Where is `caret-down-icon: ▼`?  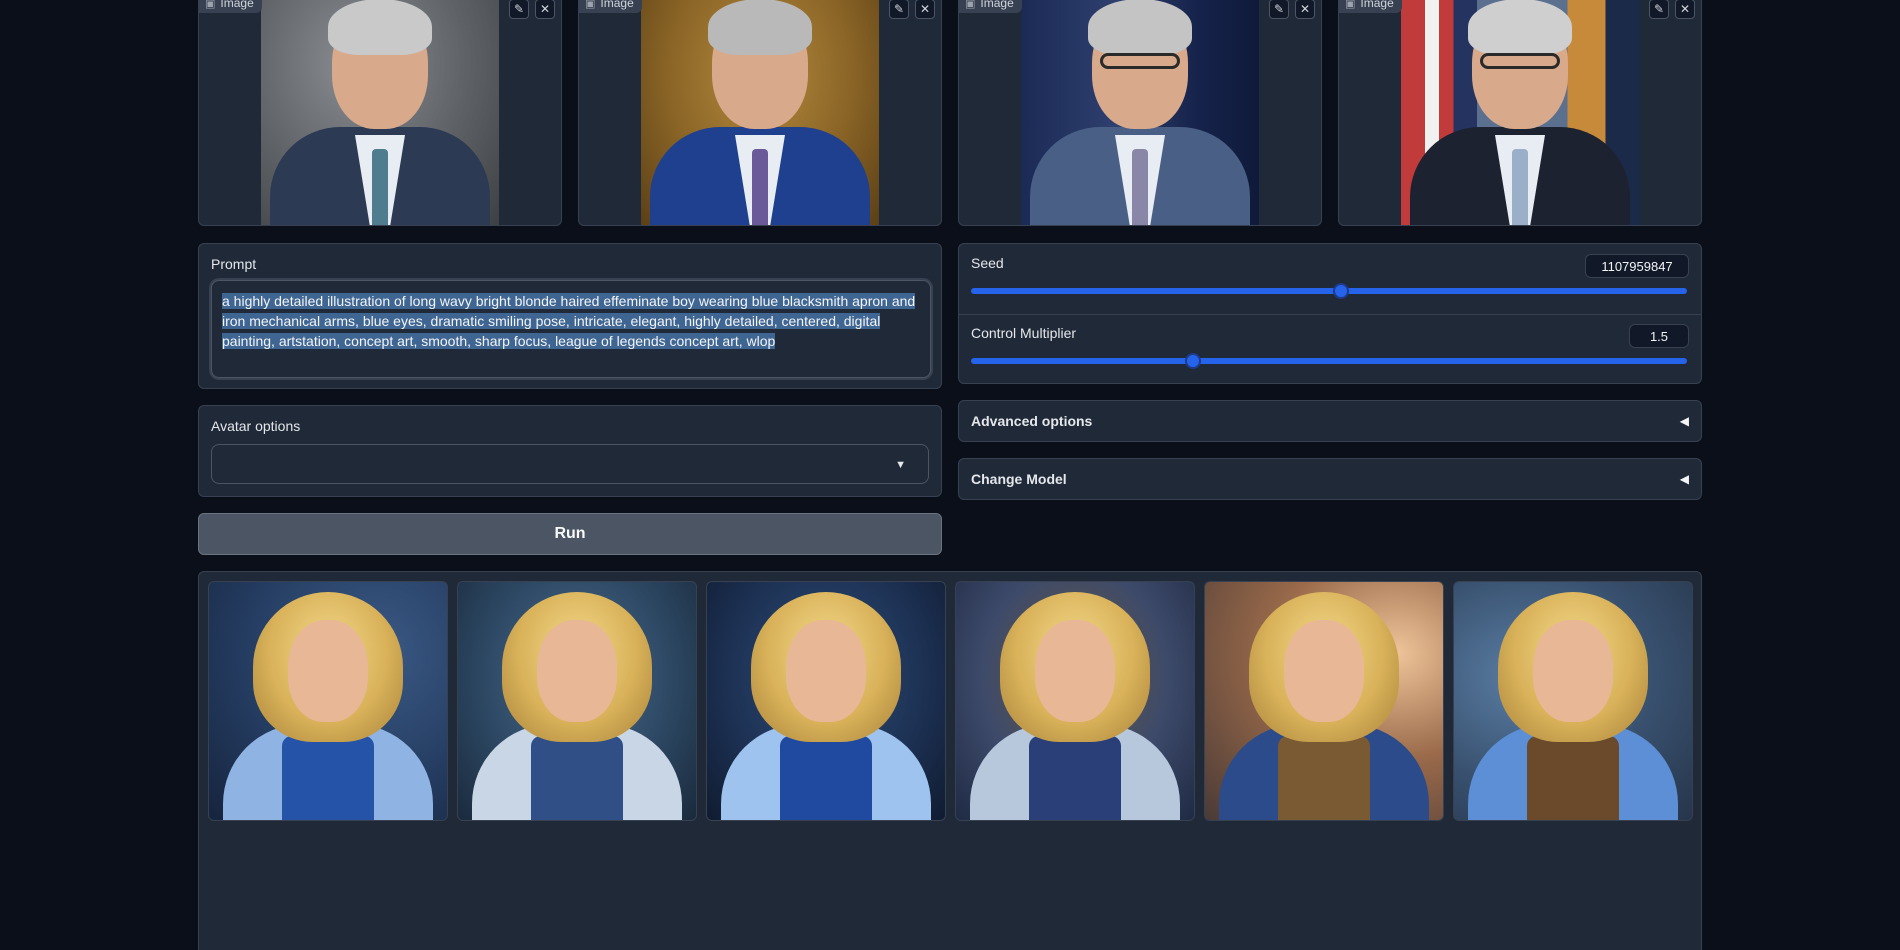 caret-down-icon: ▼ is located at coordinates (900, 465).